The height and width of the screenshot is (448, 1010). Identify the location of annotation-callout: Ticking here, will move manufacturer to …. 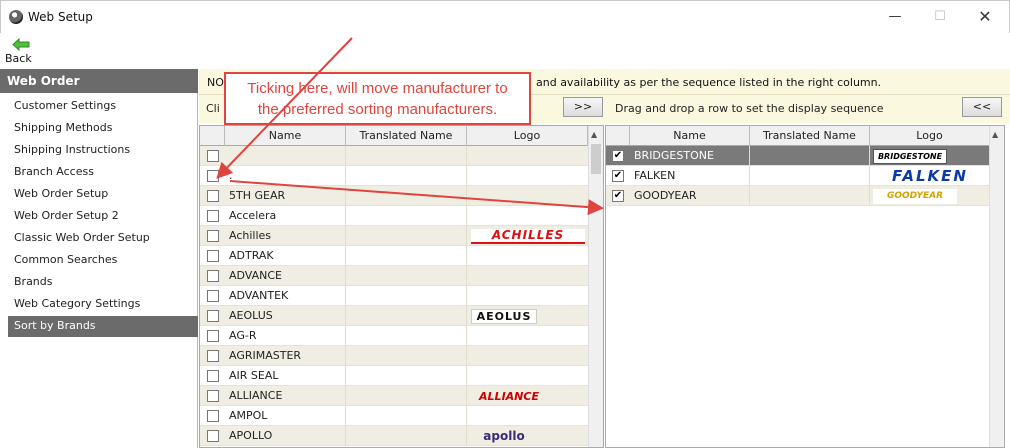
(377, 98).